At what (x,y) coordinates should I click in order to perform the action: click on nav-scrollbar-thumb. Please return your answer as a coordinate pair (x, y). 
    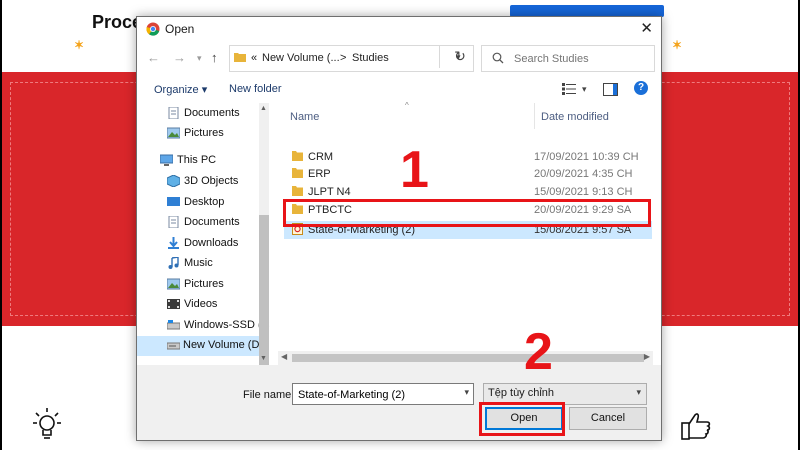
    Looking at the image, I should click on (264, 290).